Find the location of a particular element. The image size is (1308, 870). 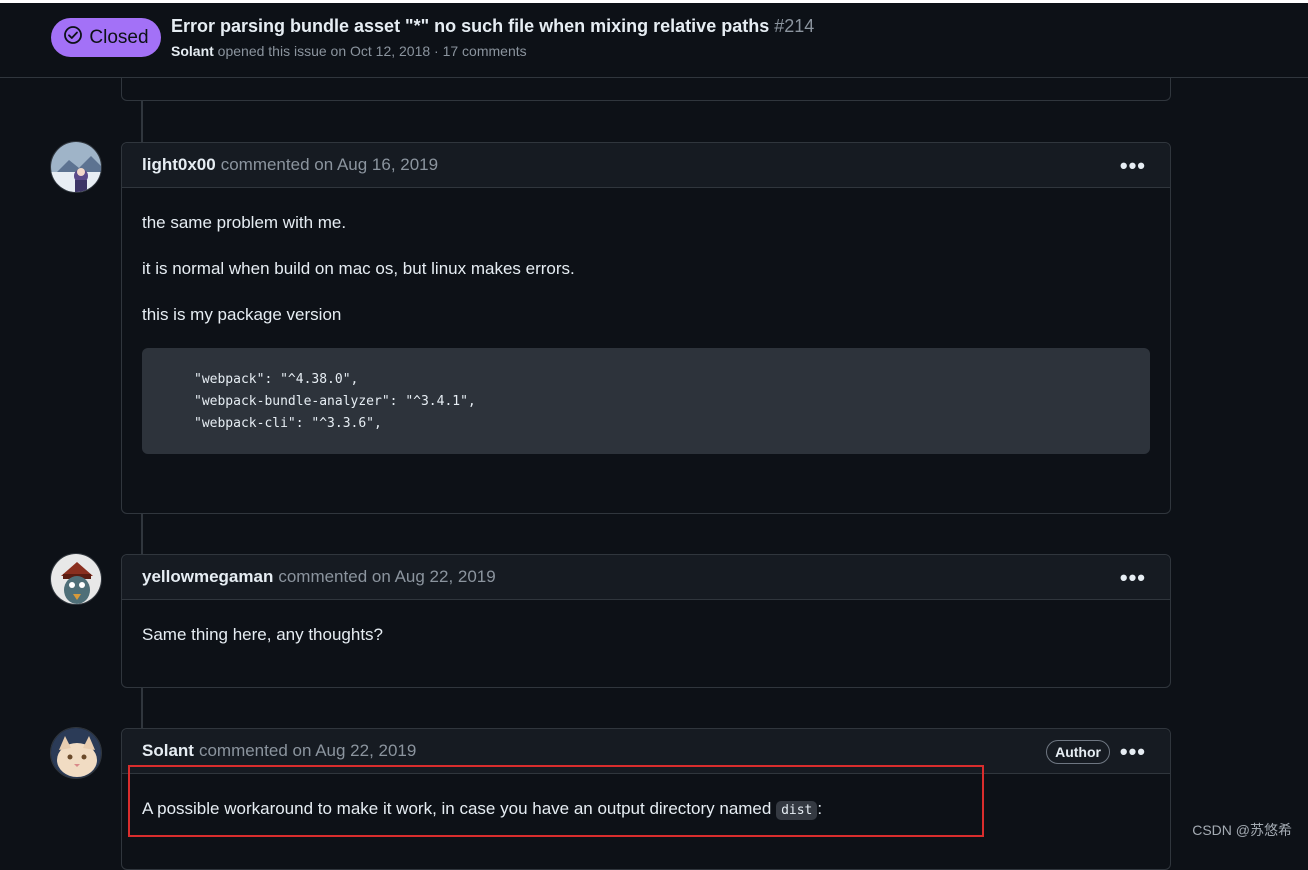

issue-state-label: Closed is located at coordinates (119, 37).